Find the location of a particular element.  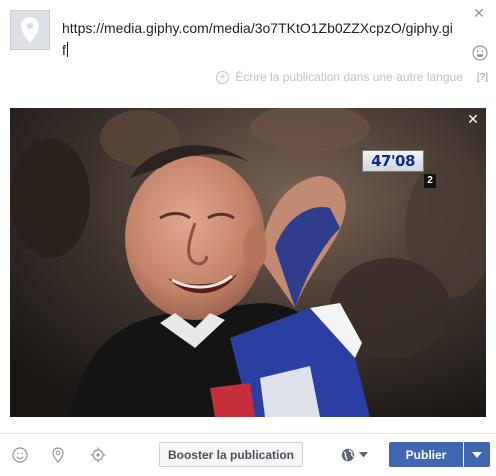

post-text-line-2: f is located at coordinates (64, 50).